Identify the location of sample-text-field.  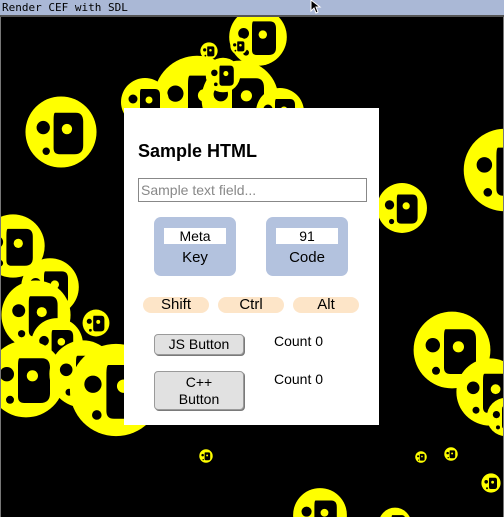
(252, 190).